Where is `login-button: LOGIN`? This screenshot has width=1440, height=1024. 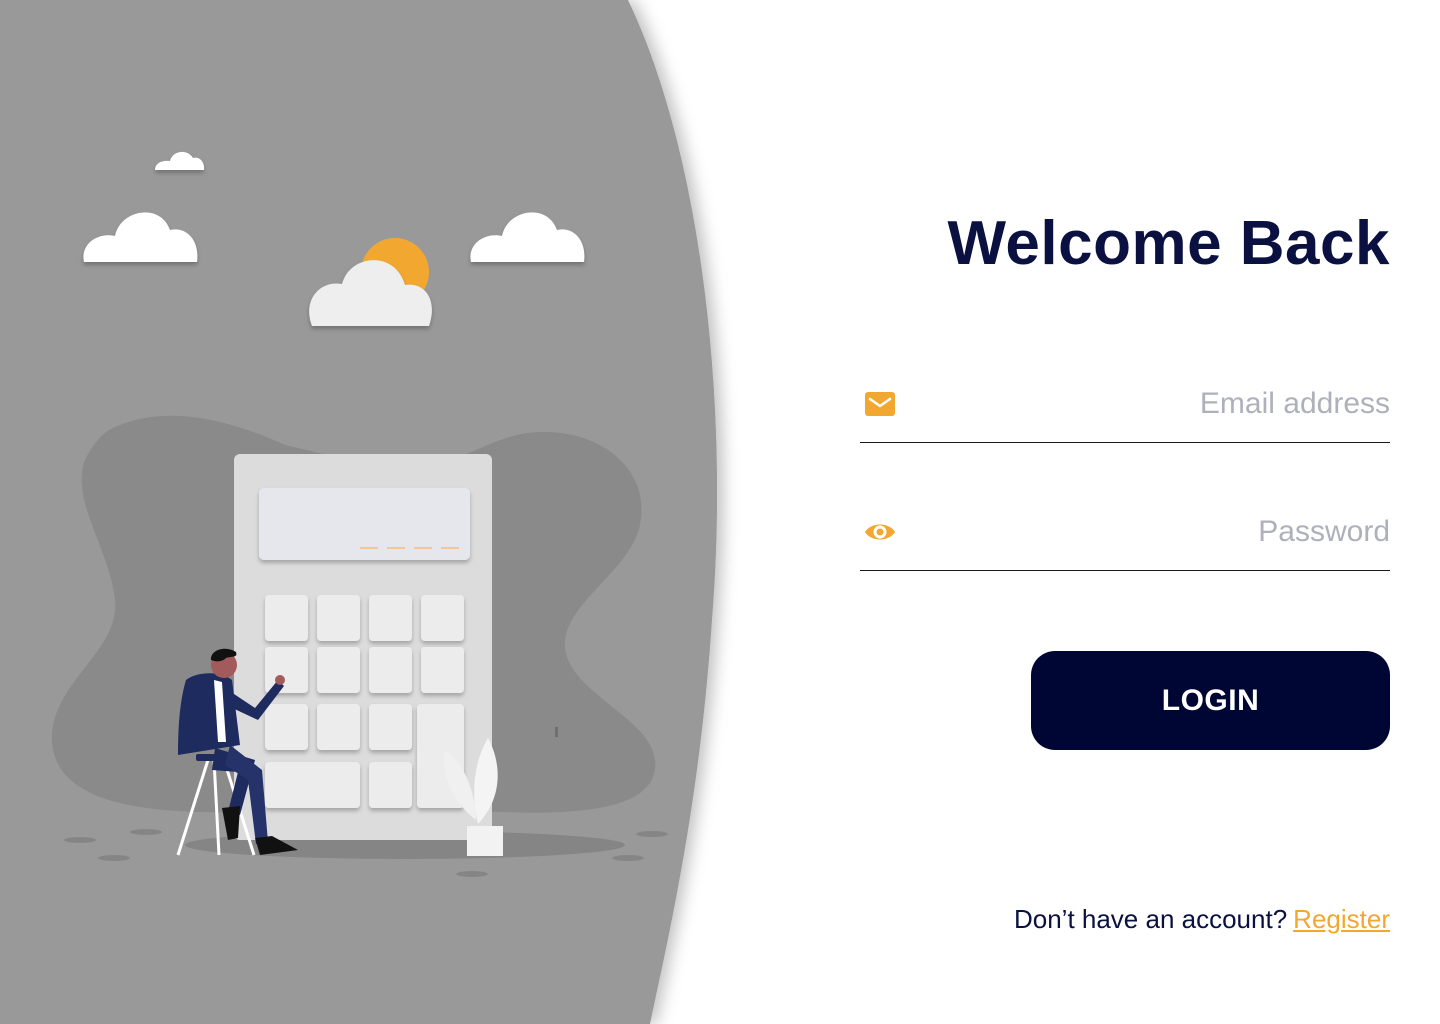 login-button: LOGIN is located at coordinates (1210, 700).